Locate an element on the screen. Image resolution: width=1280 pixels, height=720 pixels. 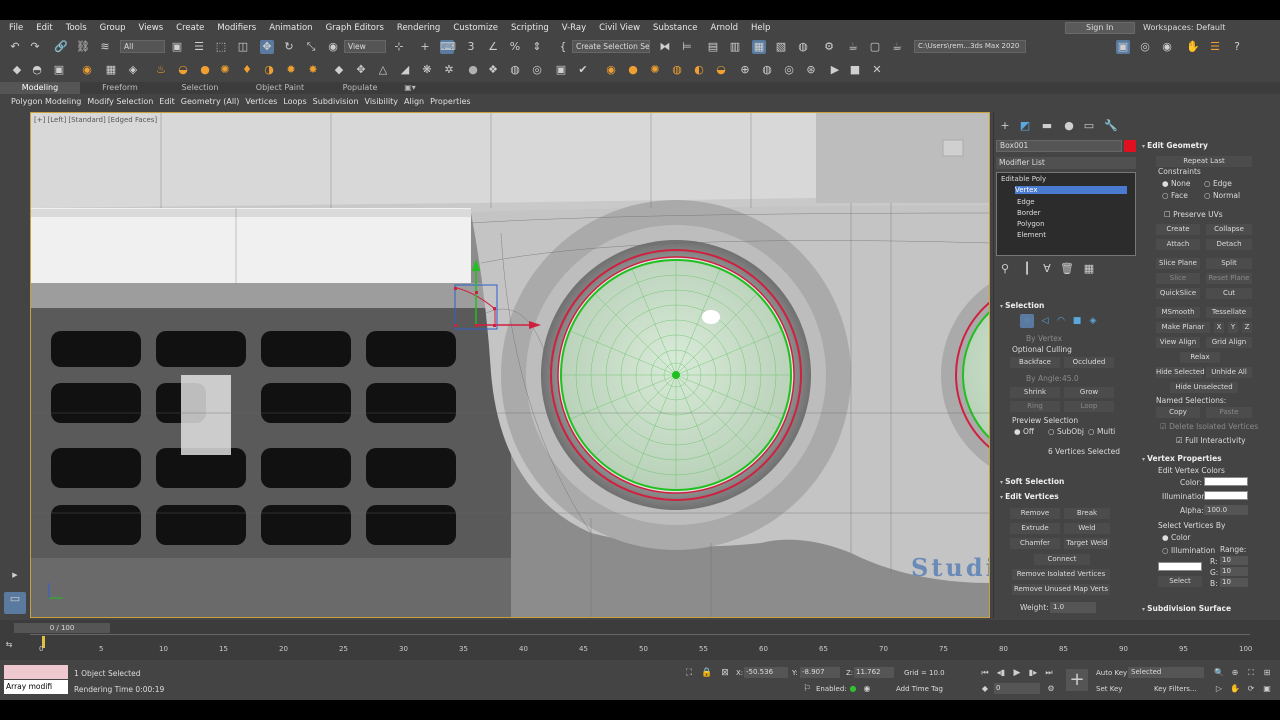
light-sphere-icon: ● is located at coordinates (205, 70).